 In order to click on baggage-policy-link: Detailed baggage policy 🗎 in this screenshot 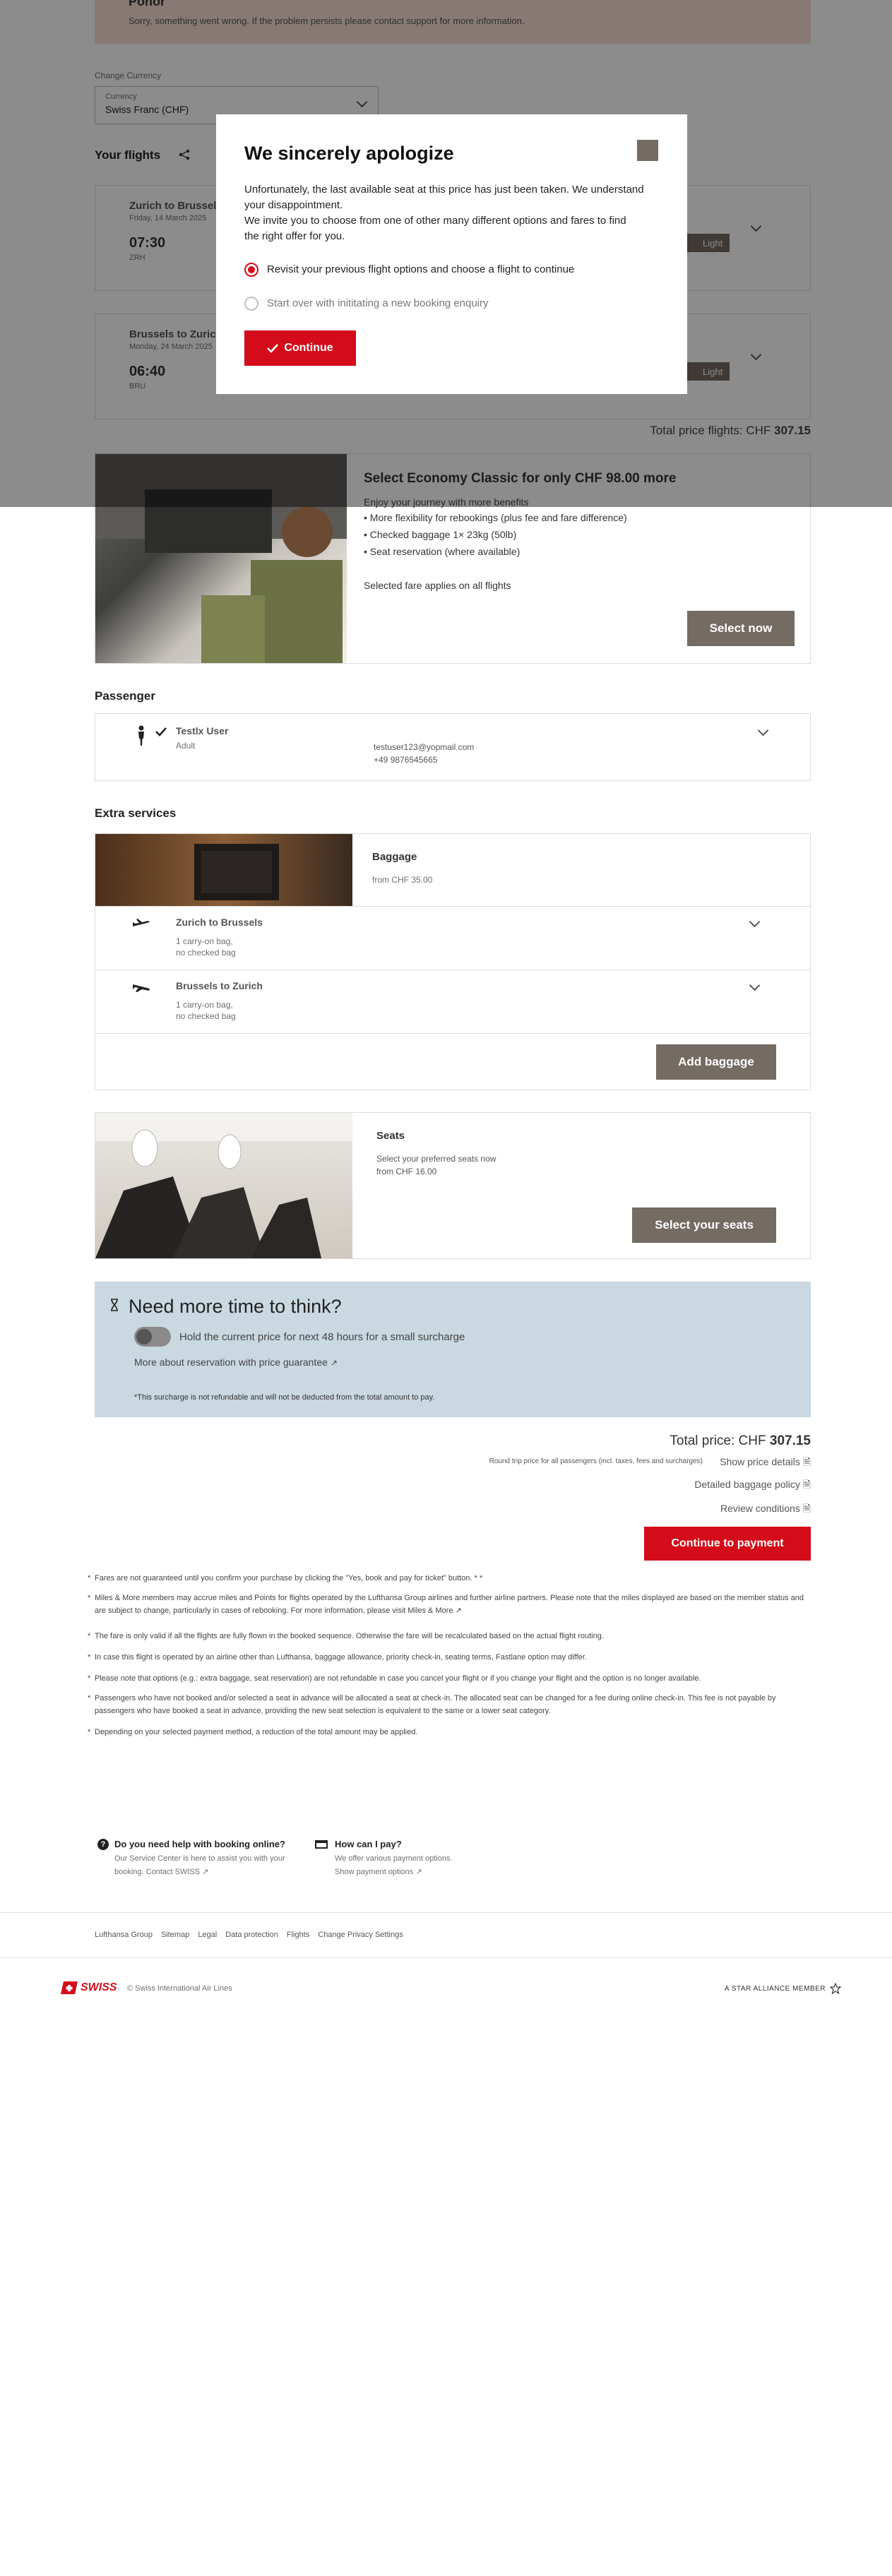, I will do `click(752, 1485)`.